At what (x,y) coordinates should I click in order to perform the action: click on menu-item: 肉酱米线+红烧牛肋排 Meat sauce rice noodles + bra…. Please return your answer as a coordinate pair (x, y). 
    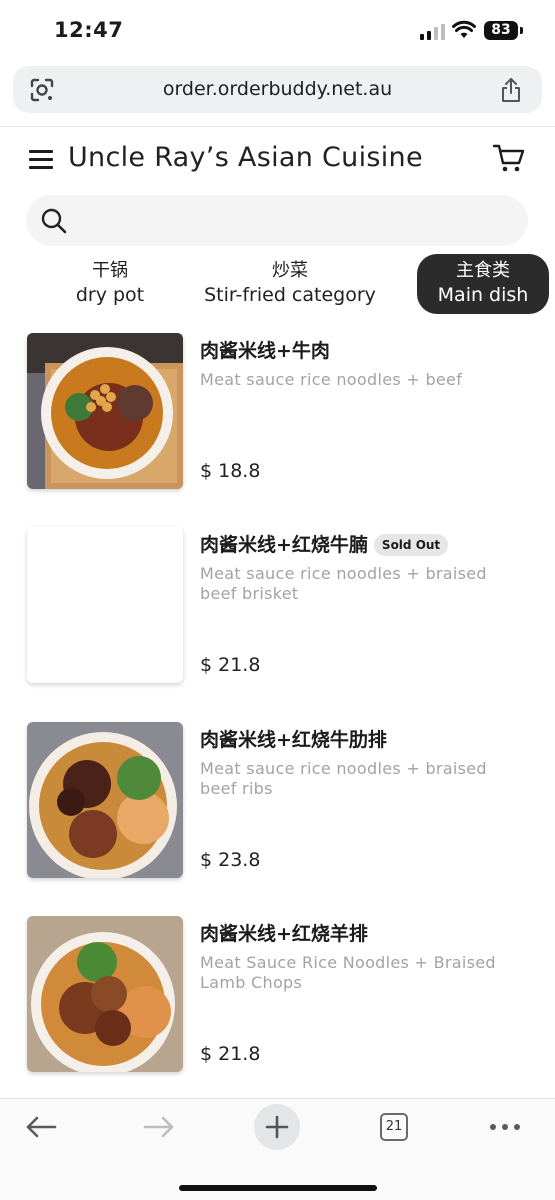
    Looking at the image, I should click on (277, 807).